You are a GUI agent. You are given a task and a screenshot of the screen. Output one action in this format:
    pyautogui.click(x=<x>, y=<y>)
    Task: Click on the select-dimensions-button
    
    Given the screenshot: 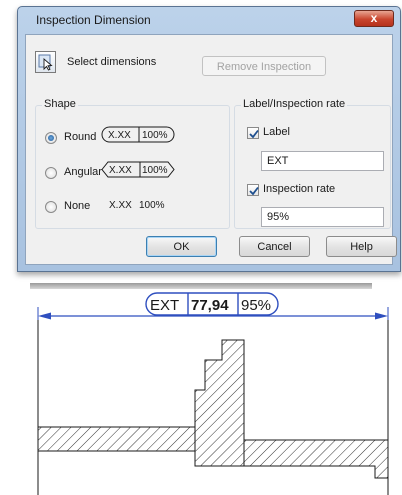 What is the action you would take?
    pyautogui.click(x=45, y=62)
    